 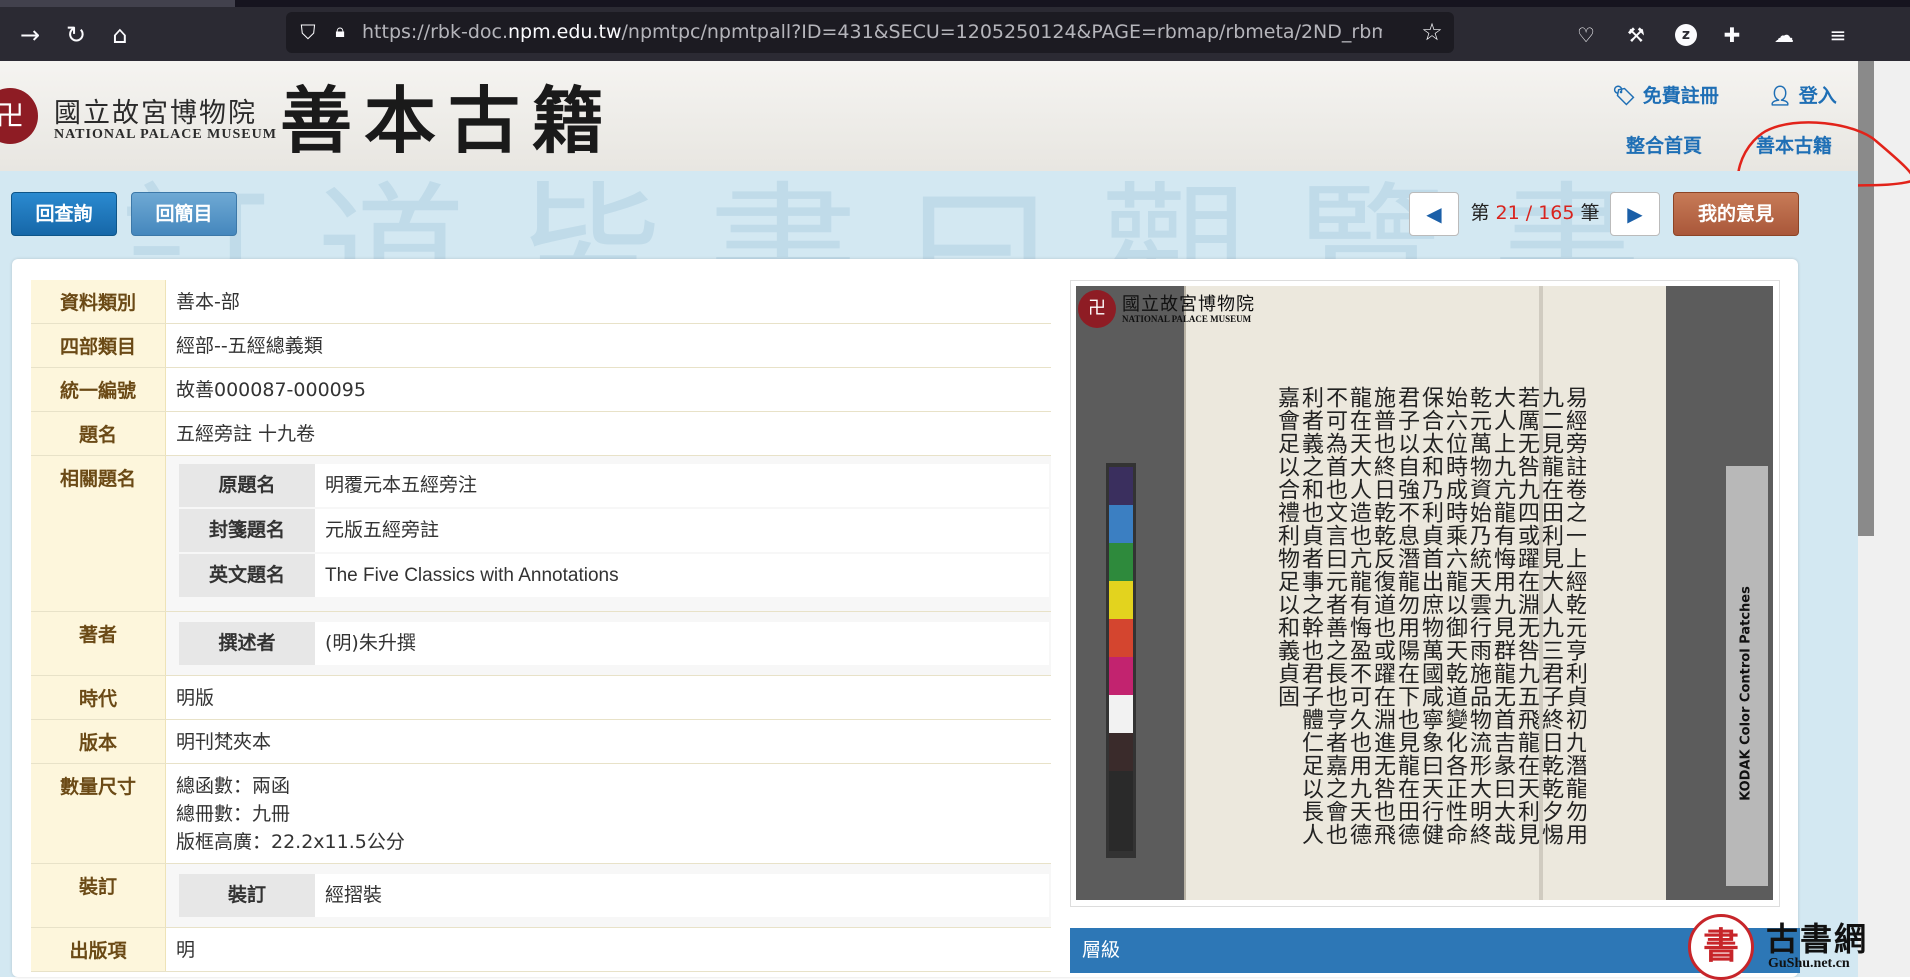 What do you see at coordinates (614, 575) in the screenshot?
I see `related-title-english: 英文題名 The Five Classics with Annotations` at bounding box center [614, 575].